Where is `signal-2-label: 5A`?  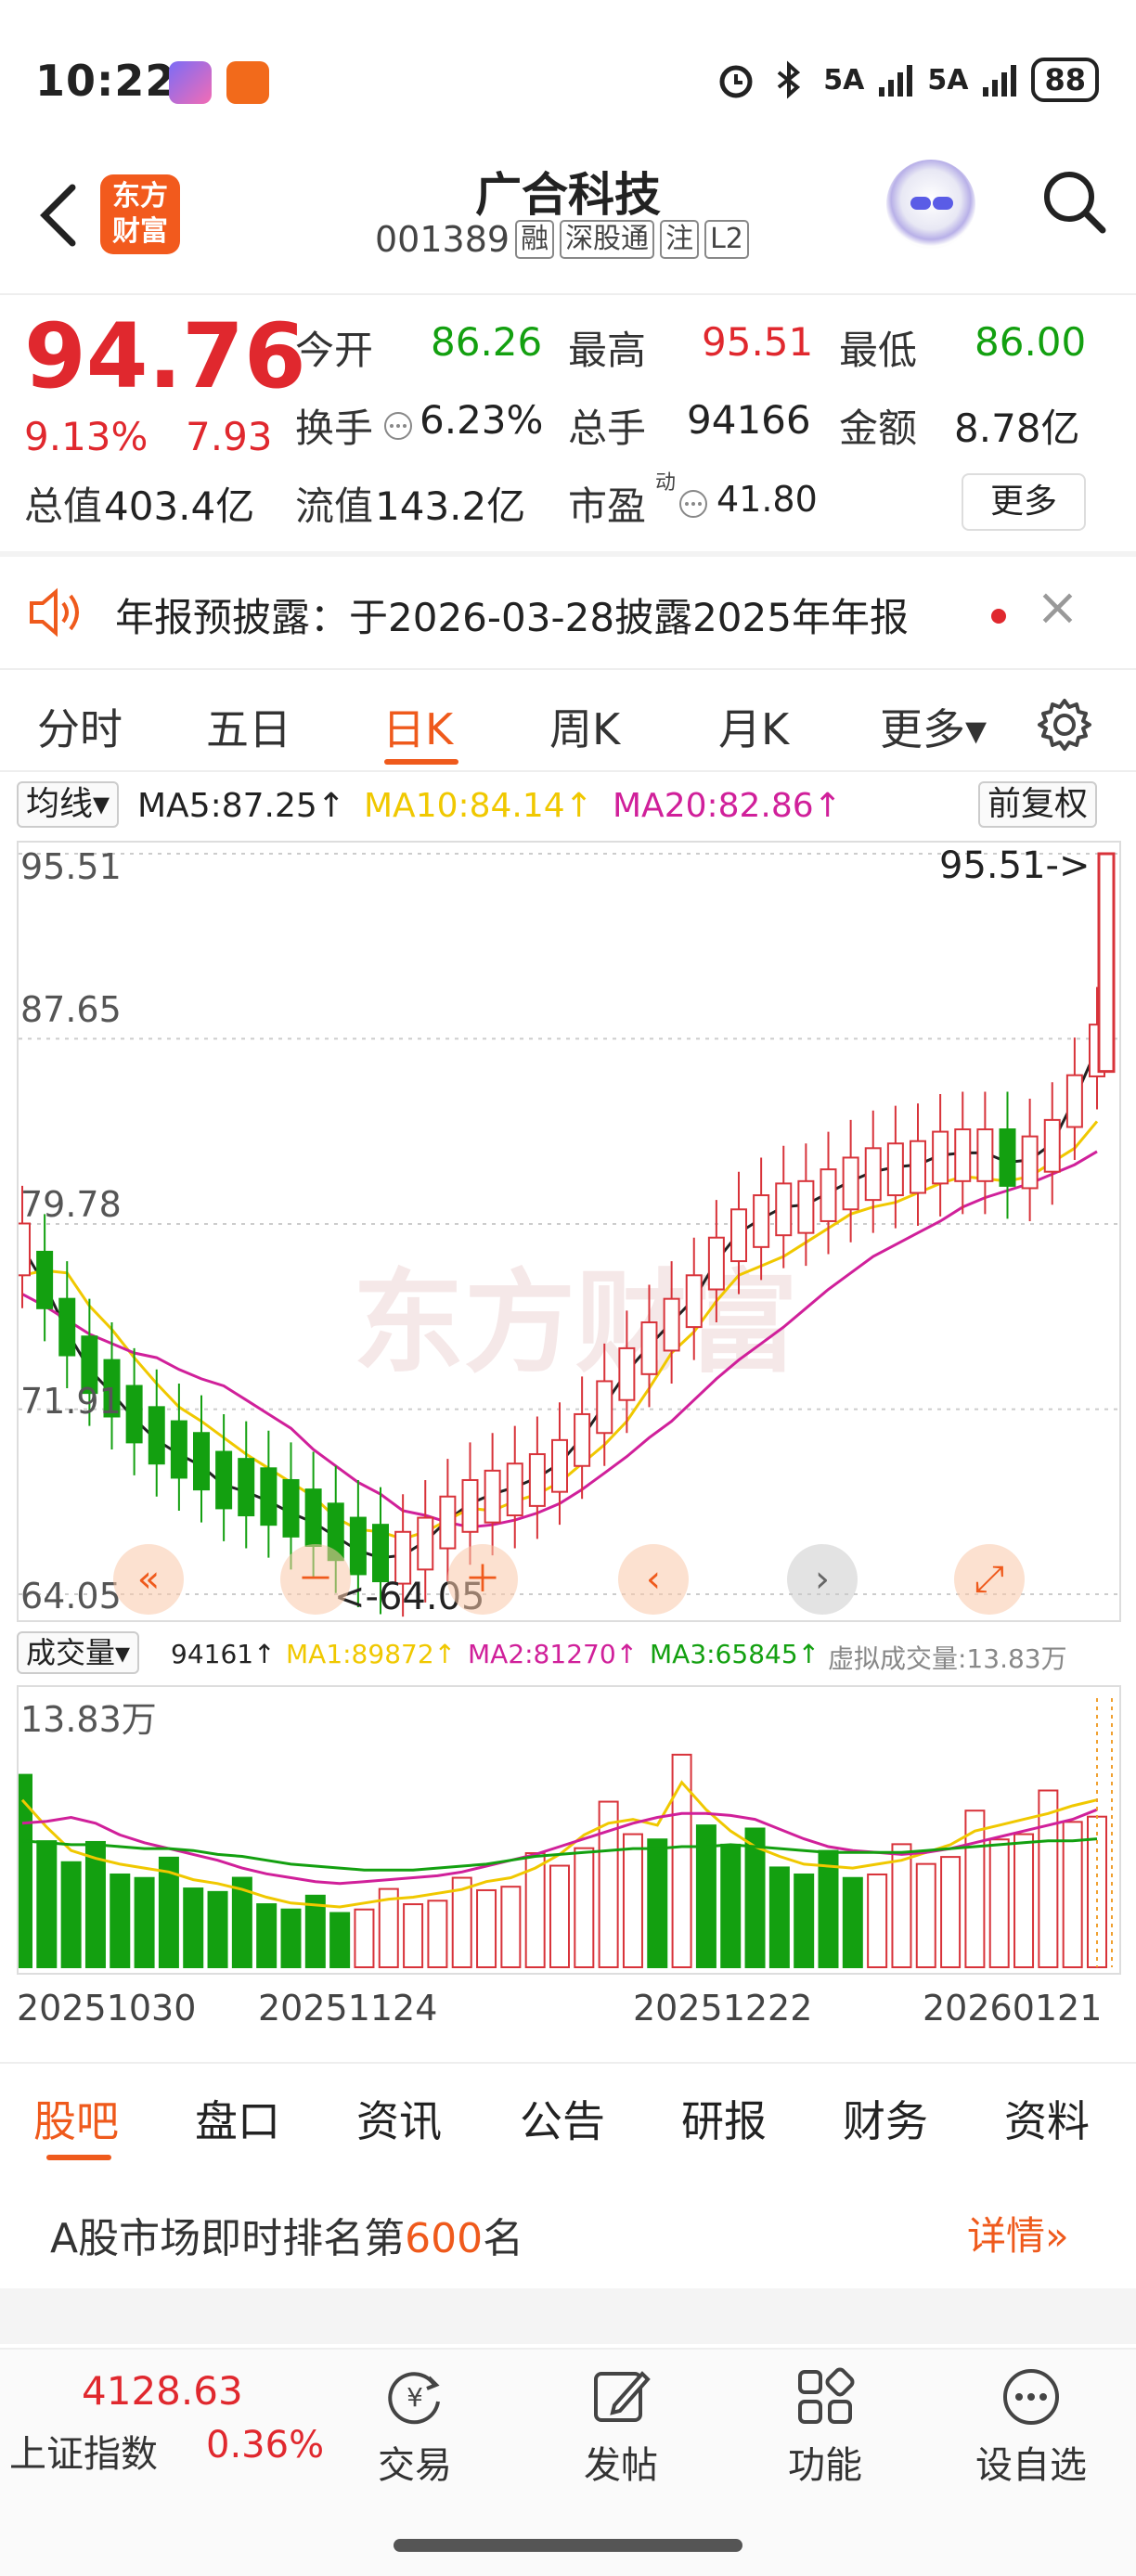 signal-2-label: 5A is located at coordinates (948, 80).